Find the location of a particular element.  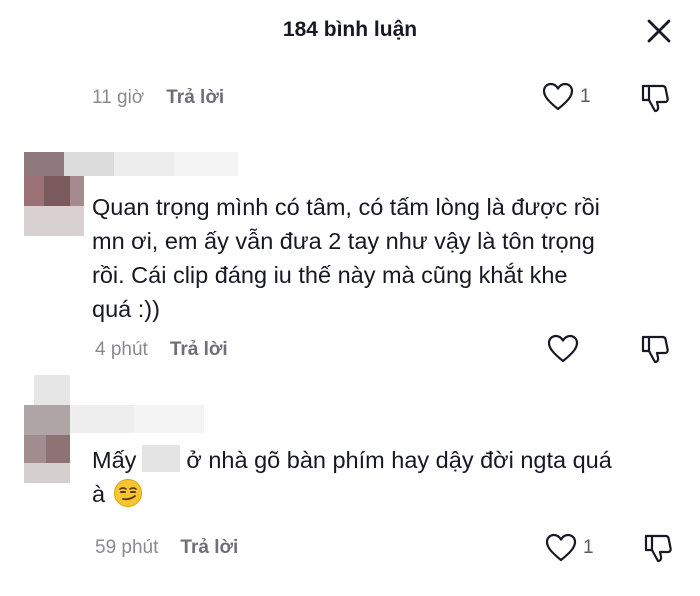

comment-time: 11 giờ is located at coordinates (118, 97).